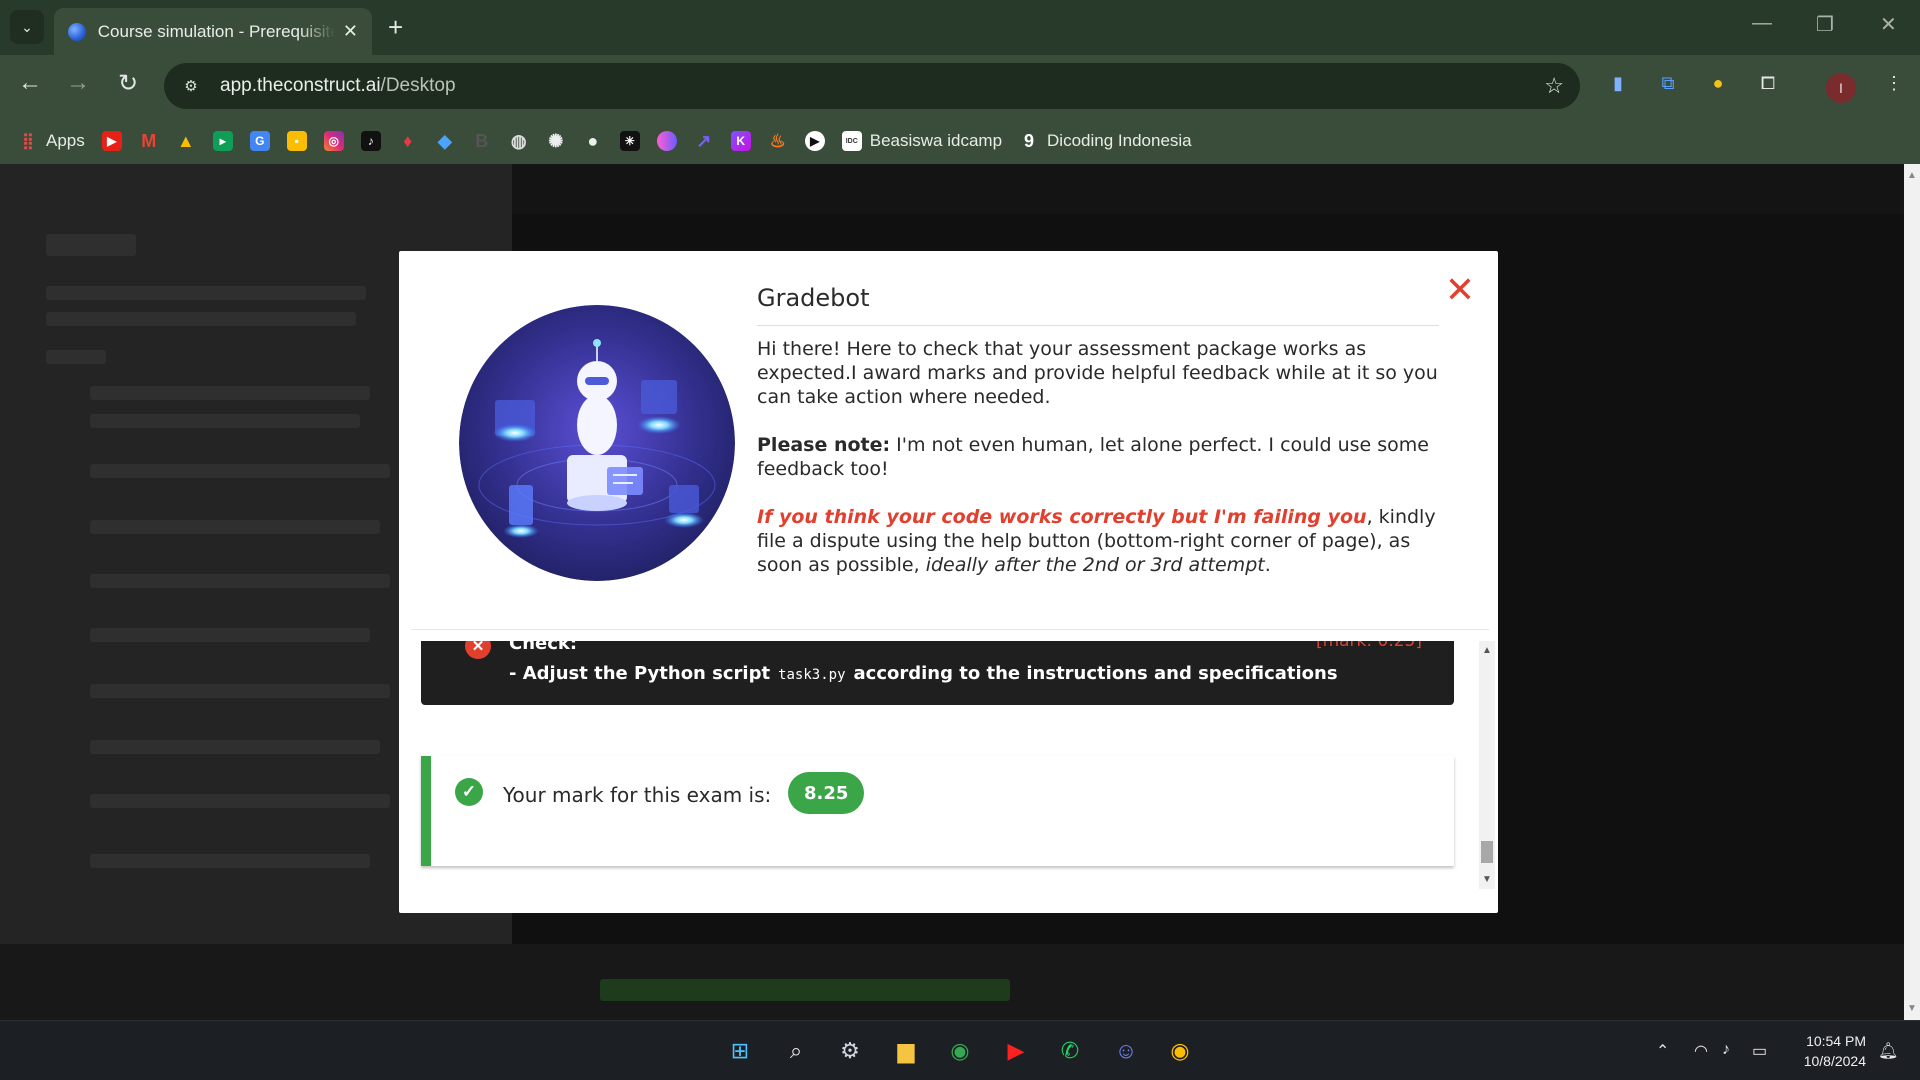 Image resolution: width=1920 pixels, height=1080 pixels. Describe the element at coordinates (1662, 1051) in the screenshot. I see `tray-chevron-icon: ⌃` at that location.